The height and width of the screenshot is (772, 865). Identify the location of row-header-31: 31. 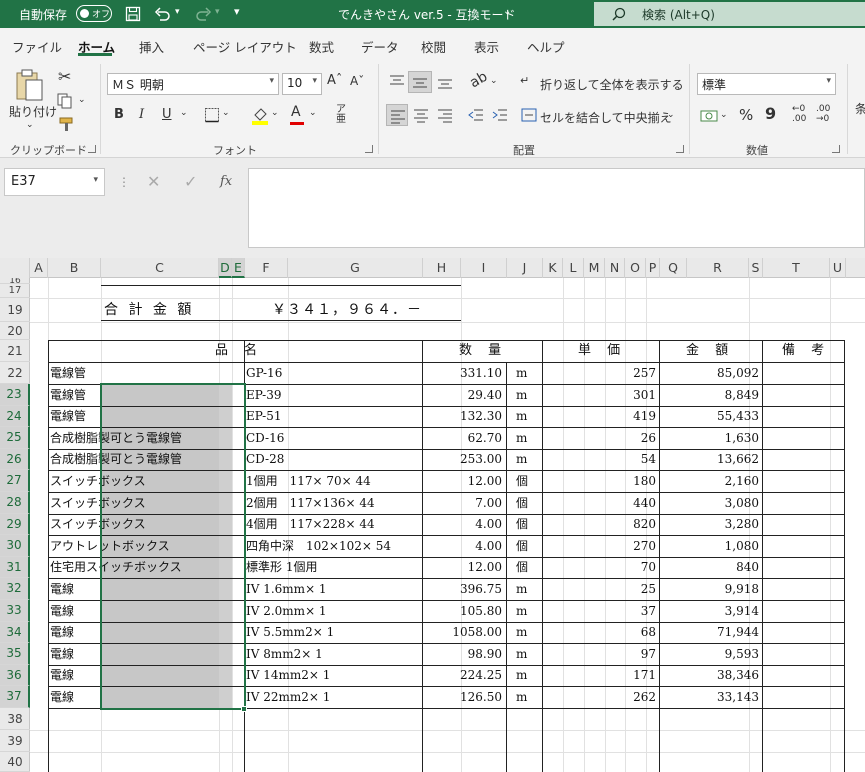
(15, 567).